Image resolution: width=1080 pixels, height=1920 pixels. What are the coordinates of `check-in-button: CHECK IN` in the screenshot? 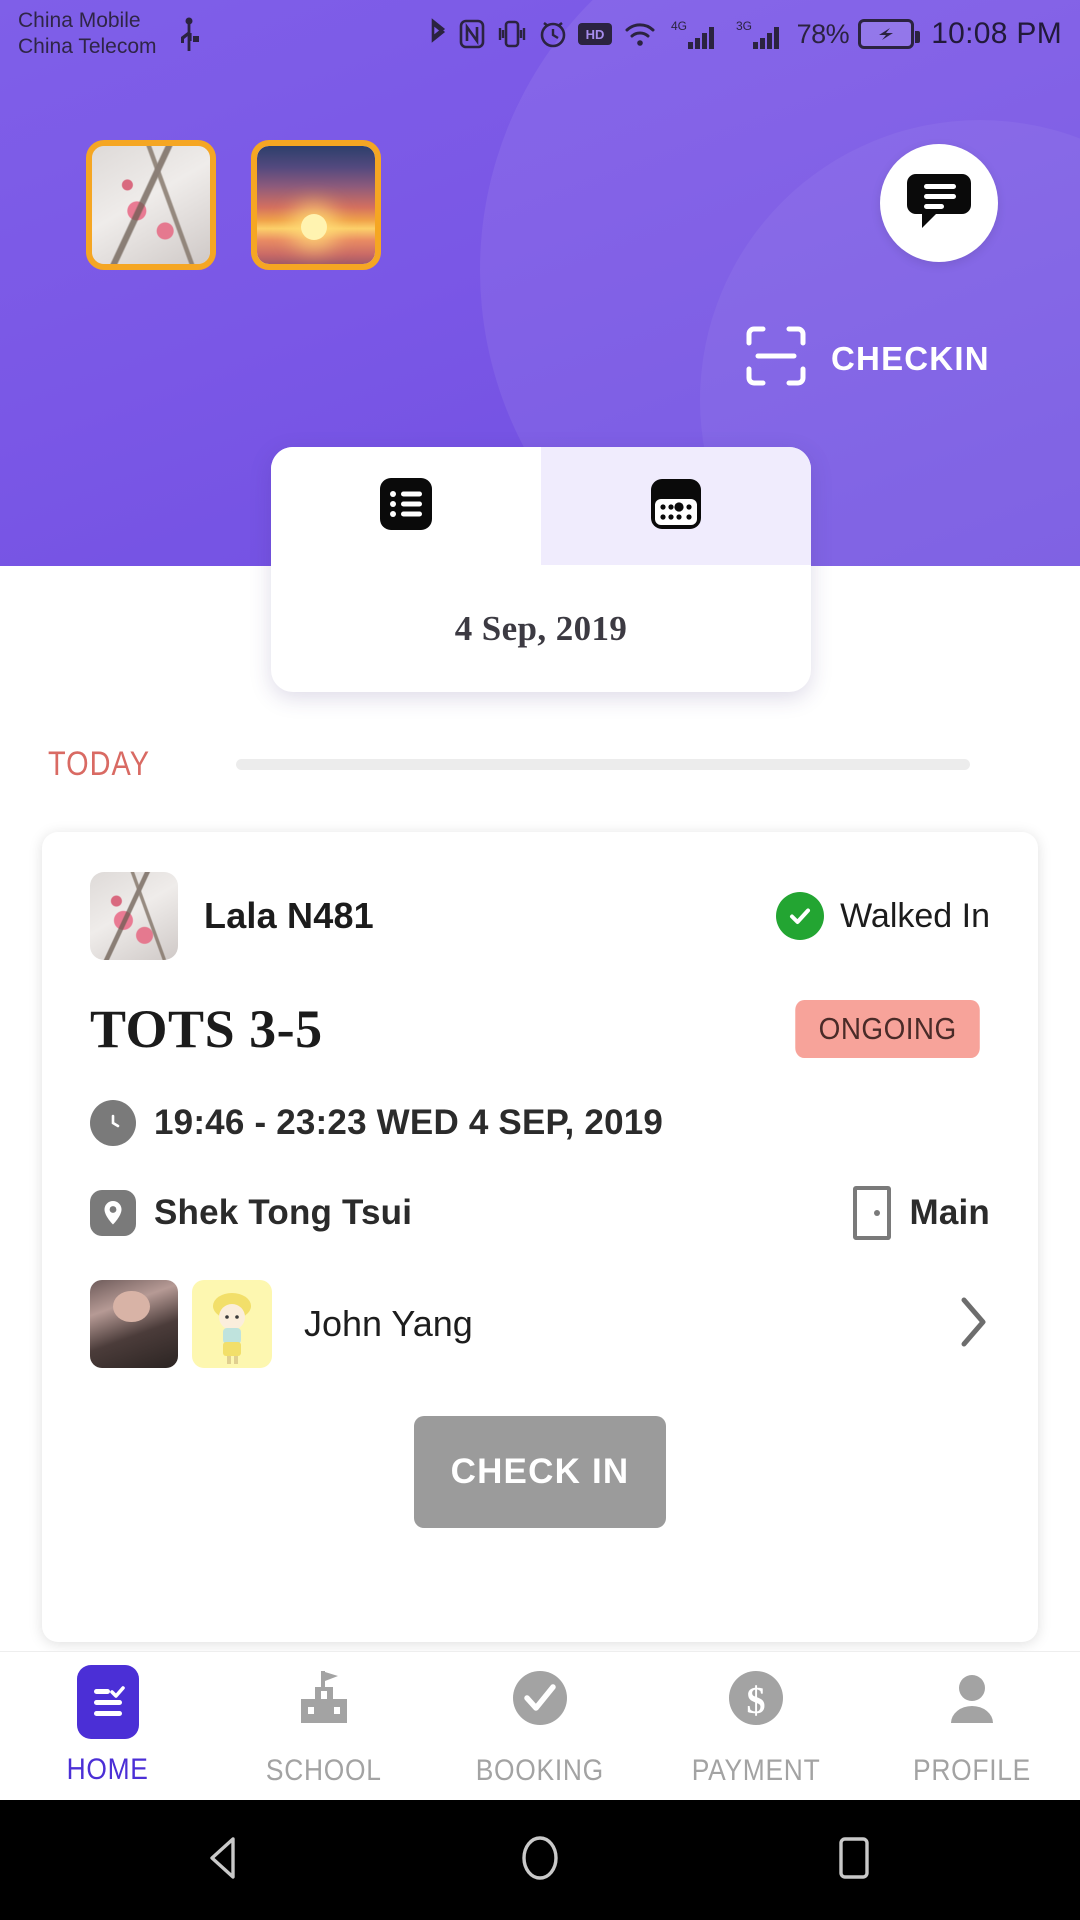 It's located at (540, 1472).